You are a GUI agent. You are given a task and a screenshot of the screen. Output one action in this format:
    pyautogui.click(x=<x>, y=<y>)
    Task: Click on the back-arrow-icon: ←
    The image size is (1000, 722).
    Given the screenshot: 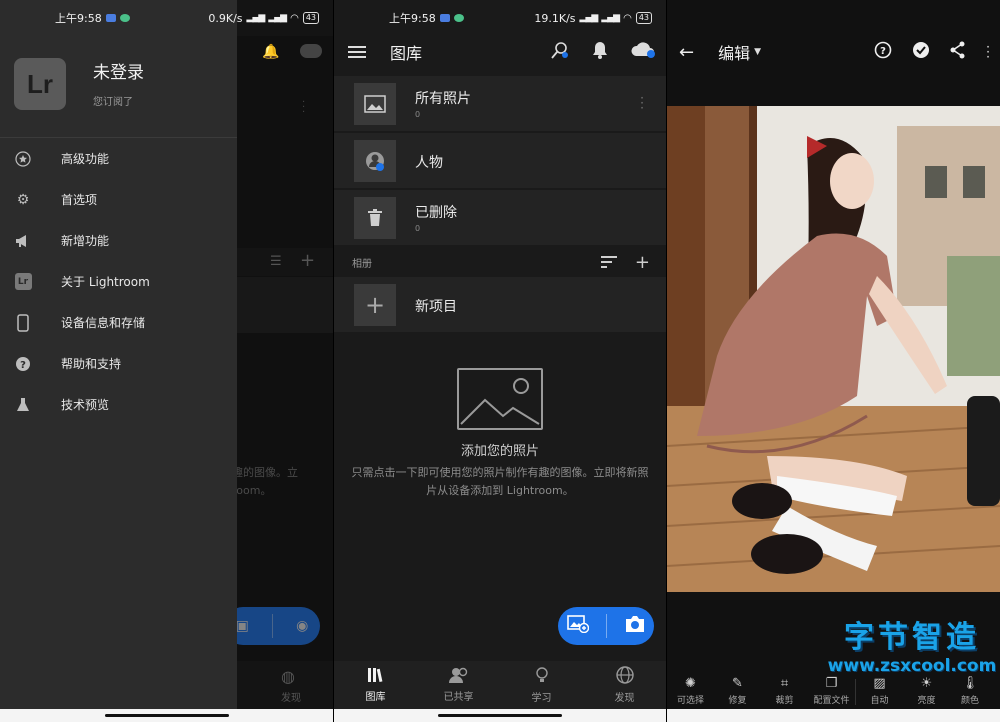 What is the action you would take?
    pyautogui.click(x=686, y=52)
    